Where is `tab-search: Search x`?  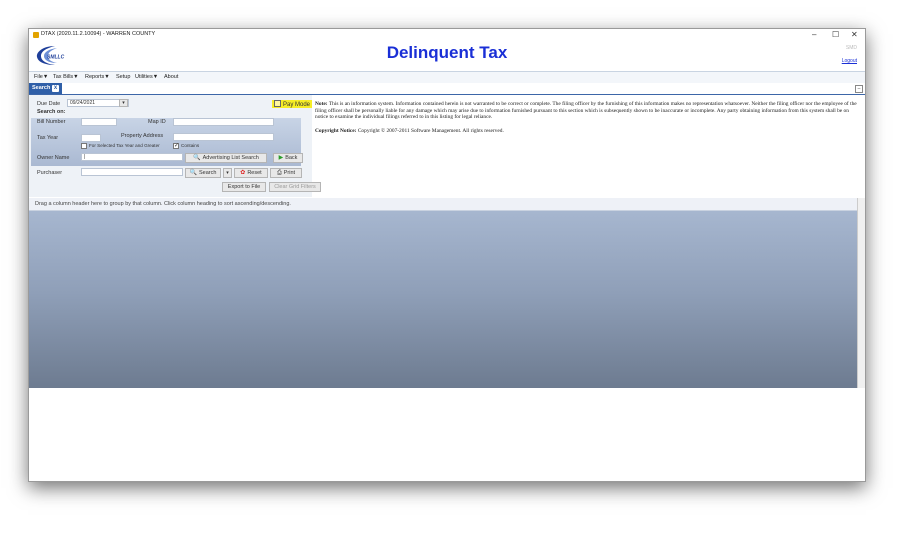 tab-search: Search x is located at coordinates (45, 88).